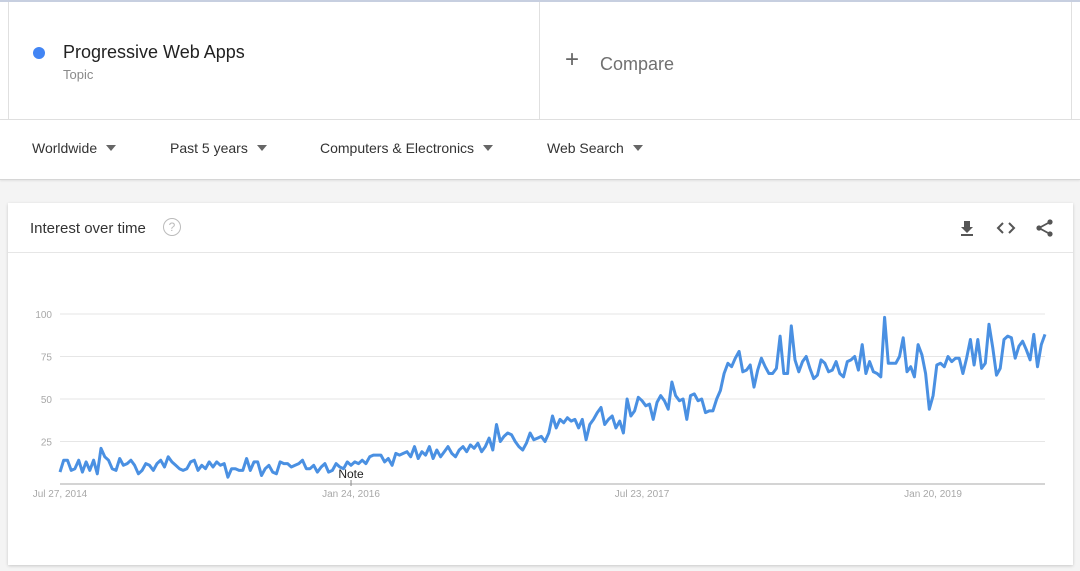 The image size is (1080, 571). Describe the element at coordinates (39, 53) in the screenshot. I see `term-color-dot` at that location.